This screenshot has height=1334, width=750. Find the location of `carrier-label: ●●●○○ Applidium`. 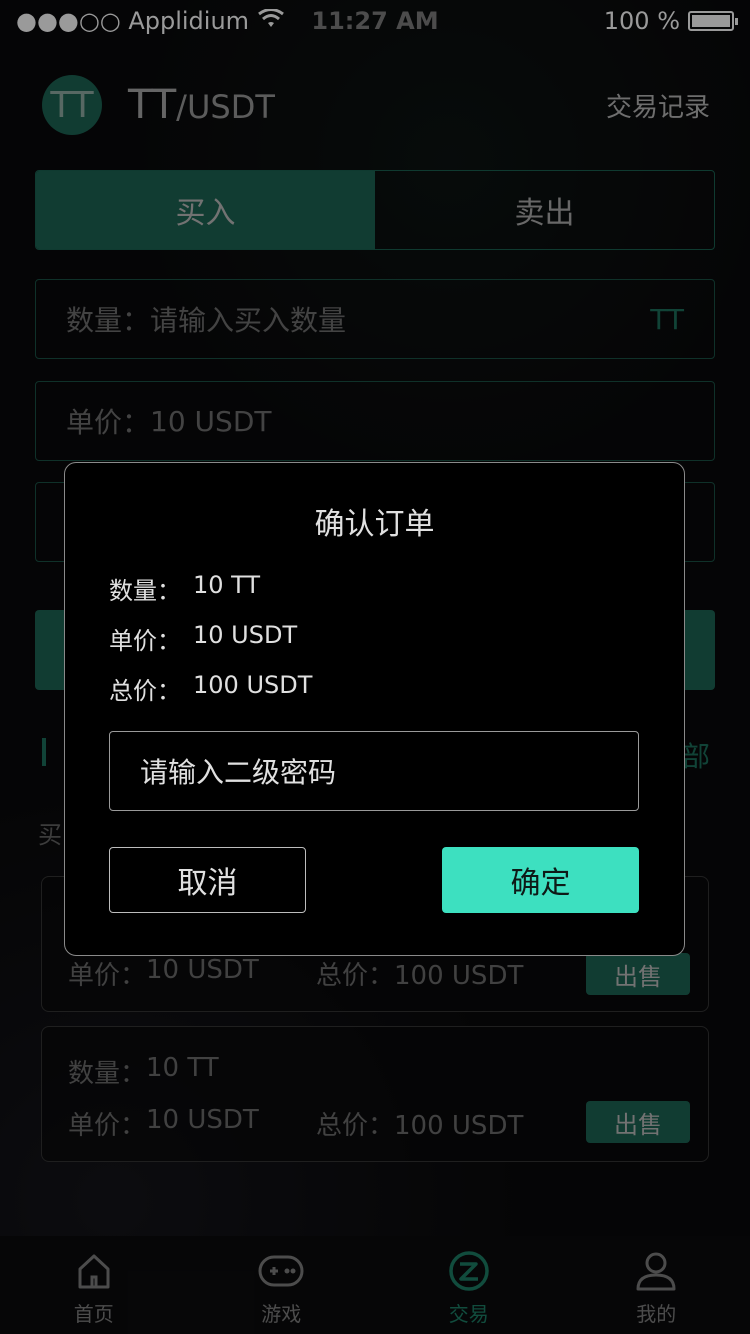

carrier-label: ●●●○○ Applidium is located at coordinates (133, 21).